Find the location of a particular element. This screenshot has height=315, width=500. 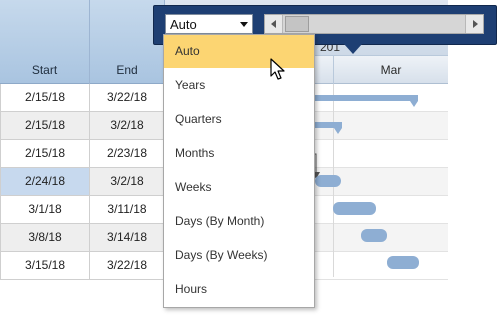

scrollbar-thumb is located at coordinates (297, 24).